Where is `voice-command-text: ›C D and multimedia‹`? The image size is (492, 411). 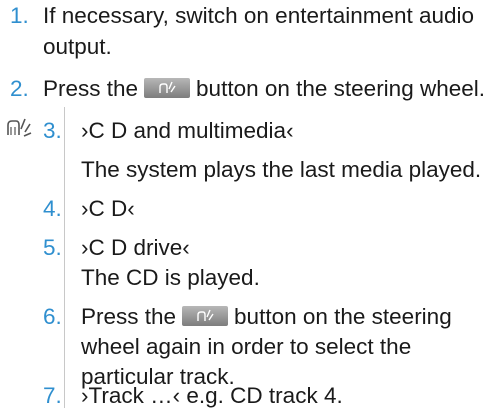 voice-command-text: ›C D and multimedia‹ is located at coordinates (187, 130).